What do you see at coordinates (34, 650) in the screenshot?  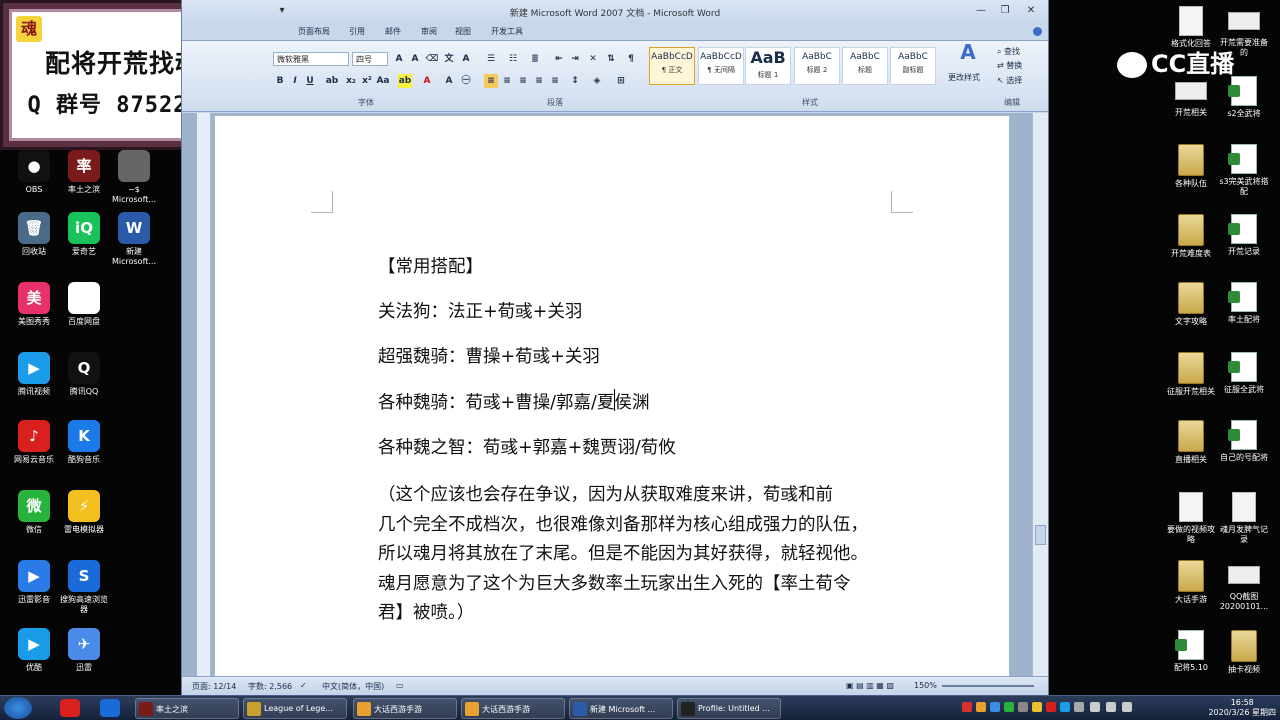 I see `desktop-icon: ▶ 优酷` at bounding box center [34, 650].